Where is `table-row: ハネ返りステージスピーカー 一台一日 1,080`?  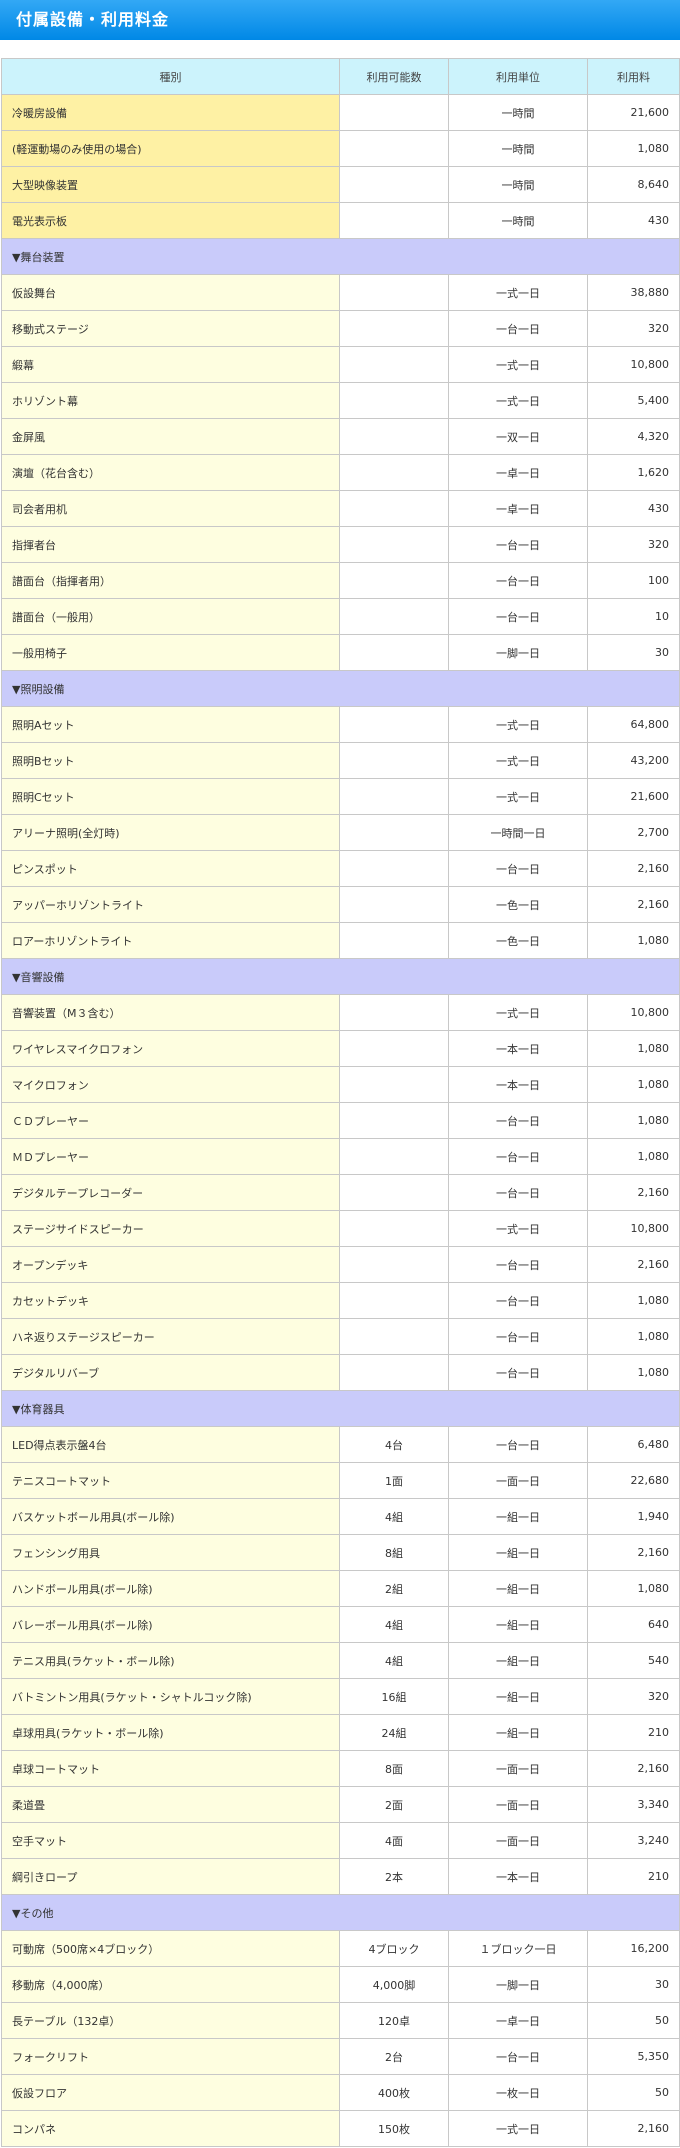
table-row: ハネ返りステージスピーカー 一台一日 1,080 is located at coordinates (340, 1336).